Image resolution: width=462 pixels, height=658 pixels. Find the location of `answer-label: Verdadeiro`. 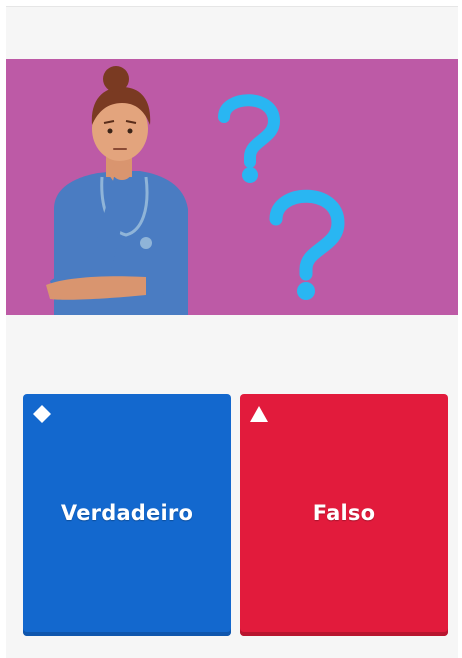

answer-label: Verdadeiro is located at coordinates (127, 513).